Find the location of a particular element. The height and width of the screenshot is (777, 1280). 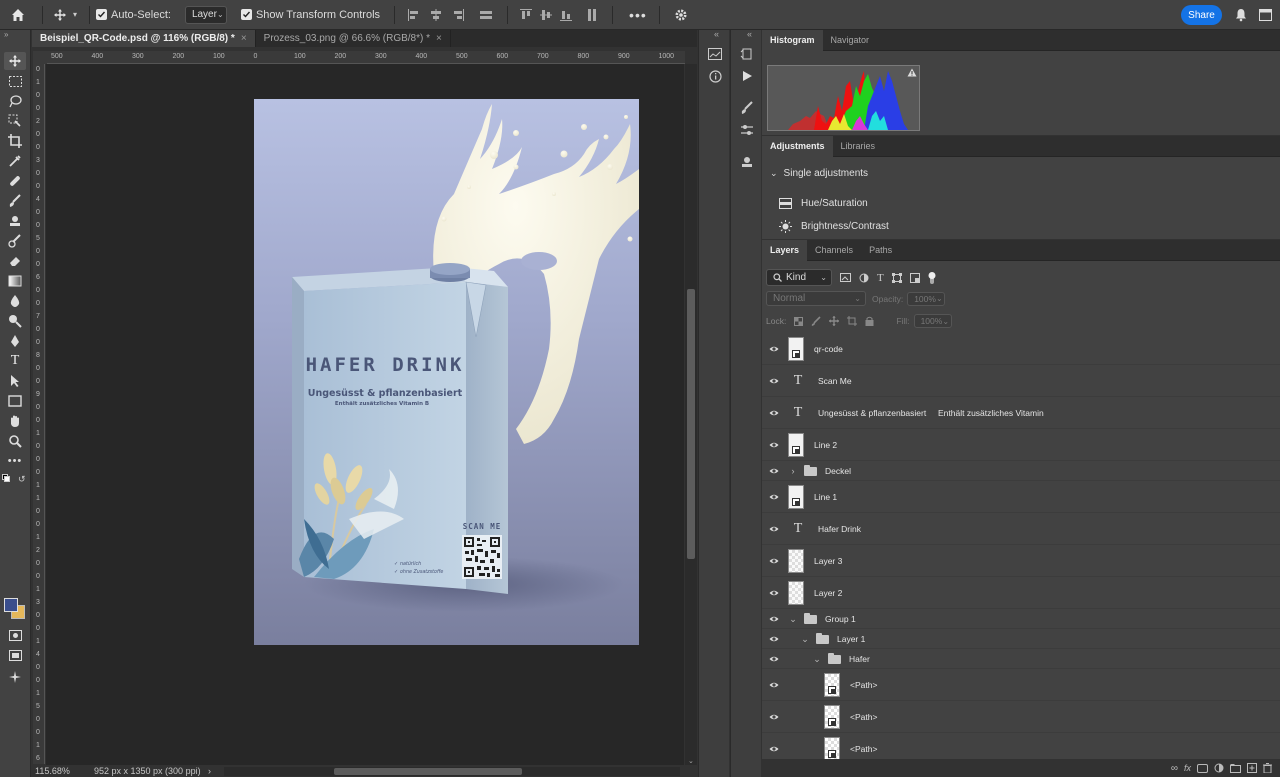

align-left-icon is located at coordinates (414, 14).